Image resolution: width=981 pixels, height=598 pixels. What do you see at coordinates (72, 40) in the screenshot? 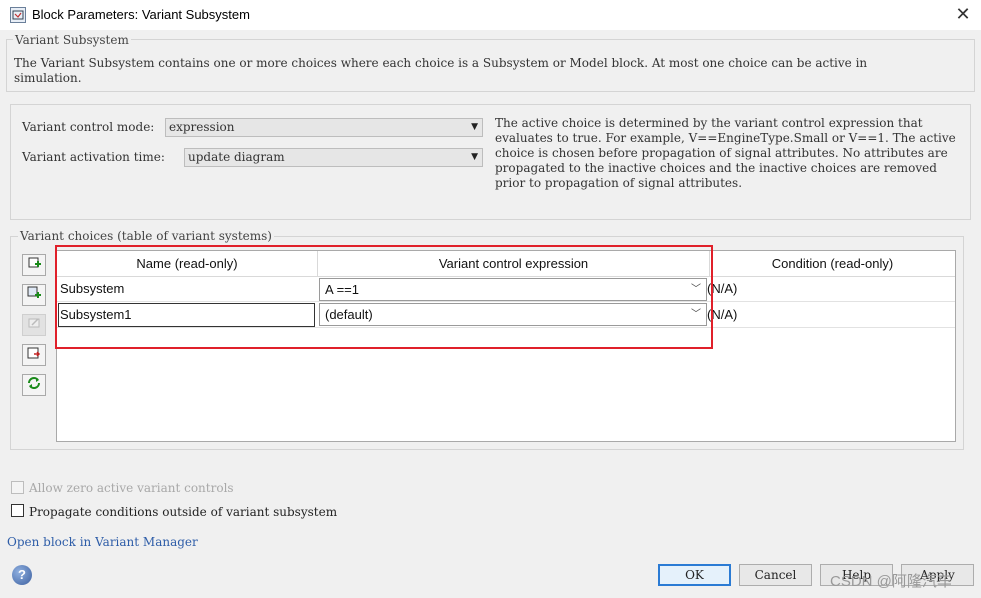
I see `description-legend: Variant Subsystem` at bounding box center [72, 40].